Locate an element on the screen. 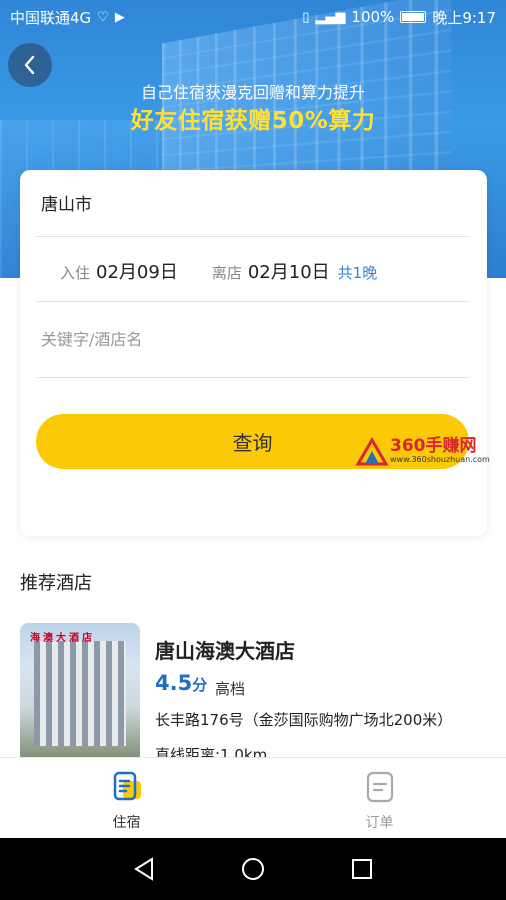  hotel-building-image is located at coordinates (80, 693).